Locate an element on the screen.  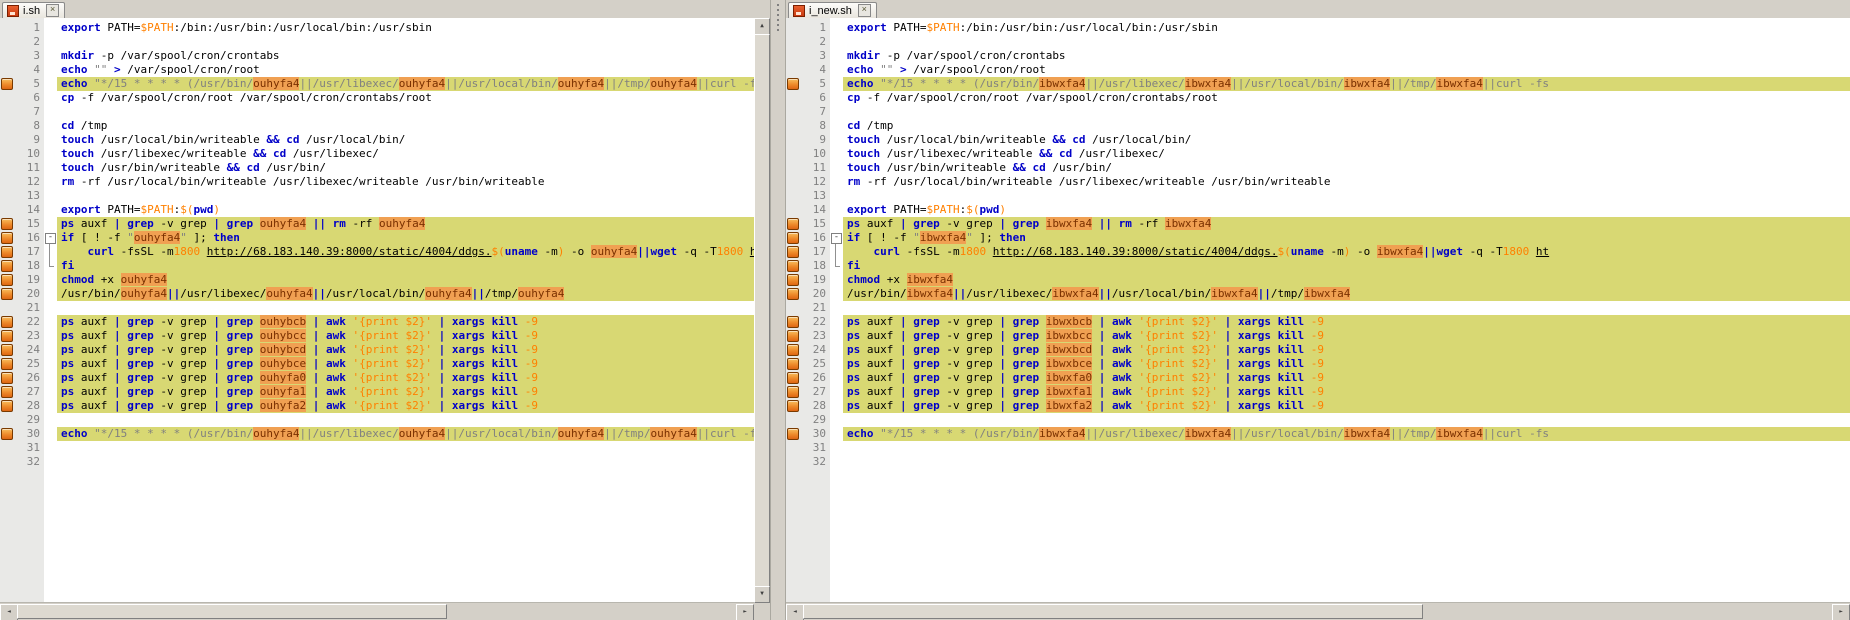
pane-splitter is located at coordinates (778, 310).